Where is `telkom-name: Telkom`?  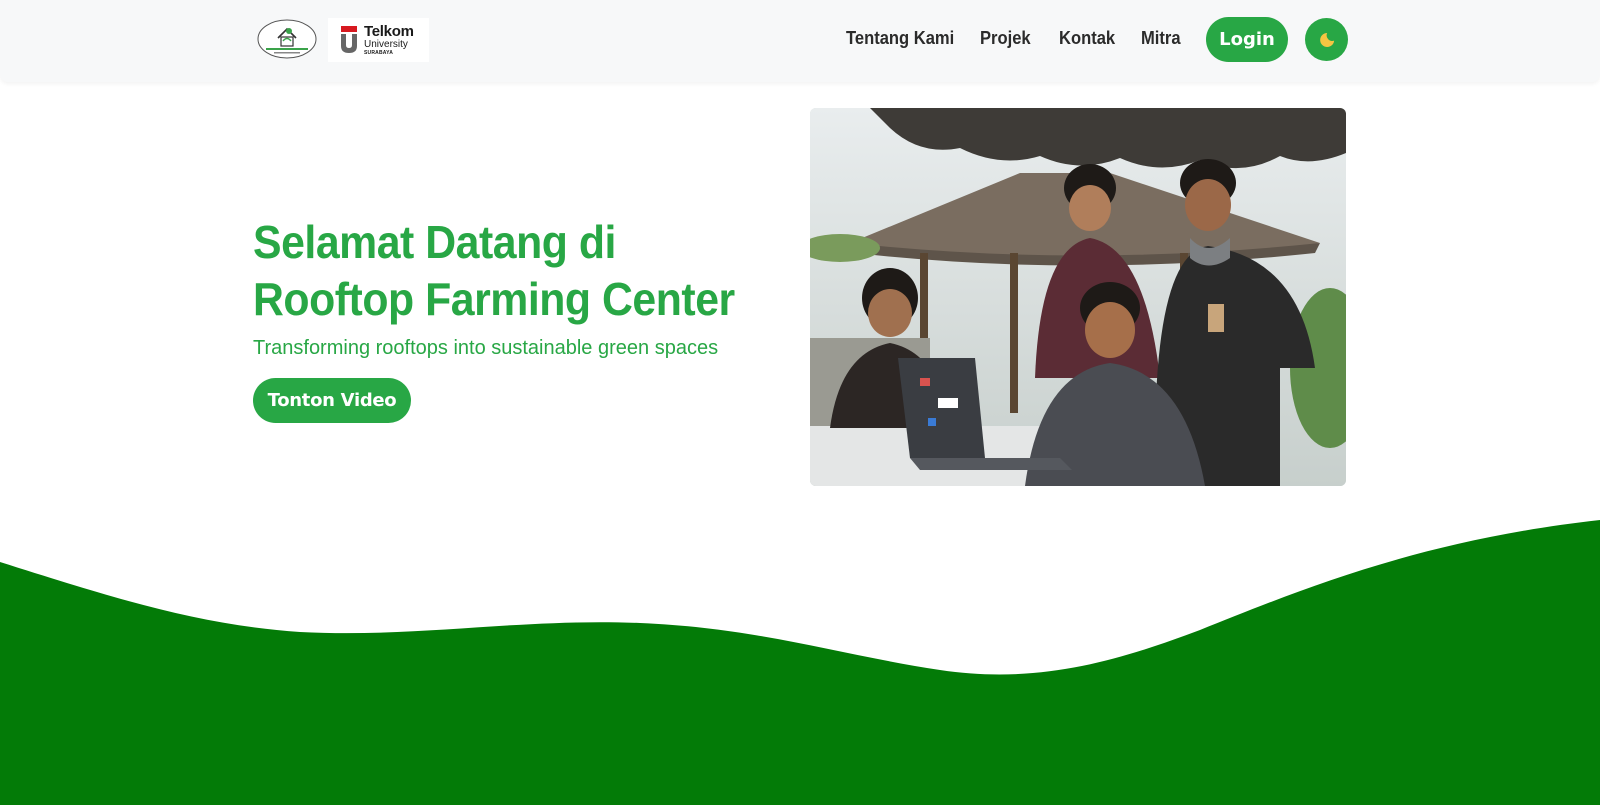 telkom-name: Telkom is located at coordinates (389, 31).